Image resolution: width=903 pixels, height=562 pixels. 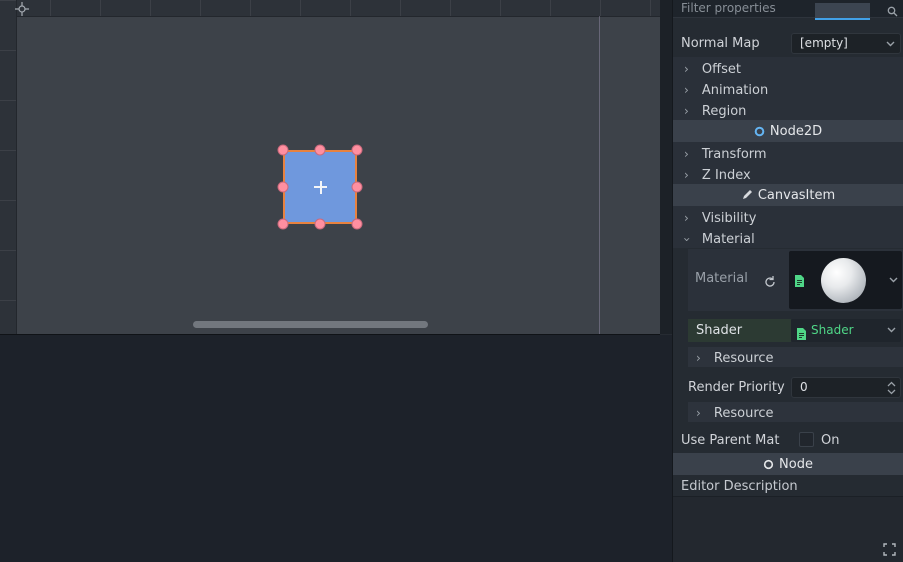 I want to click on revert-icon, so click(x=770, y=282).